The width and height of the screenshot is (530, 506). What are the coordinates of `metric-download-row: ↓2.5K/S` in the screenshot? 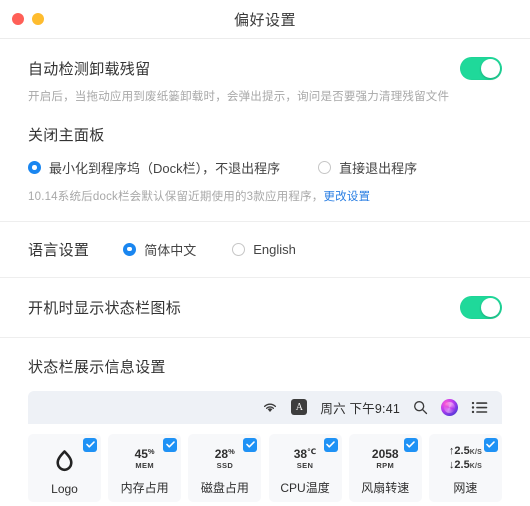 It's located at (465, 466).